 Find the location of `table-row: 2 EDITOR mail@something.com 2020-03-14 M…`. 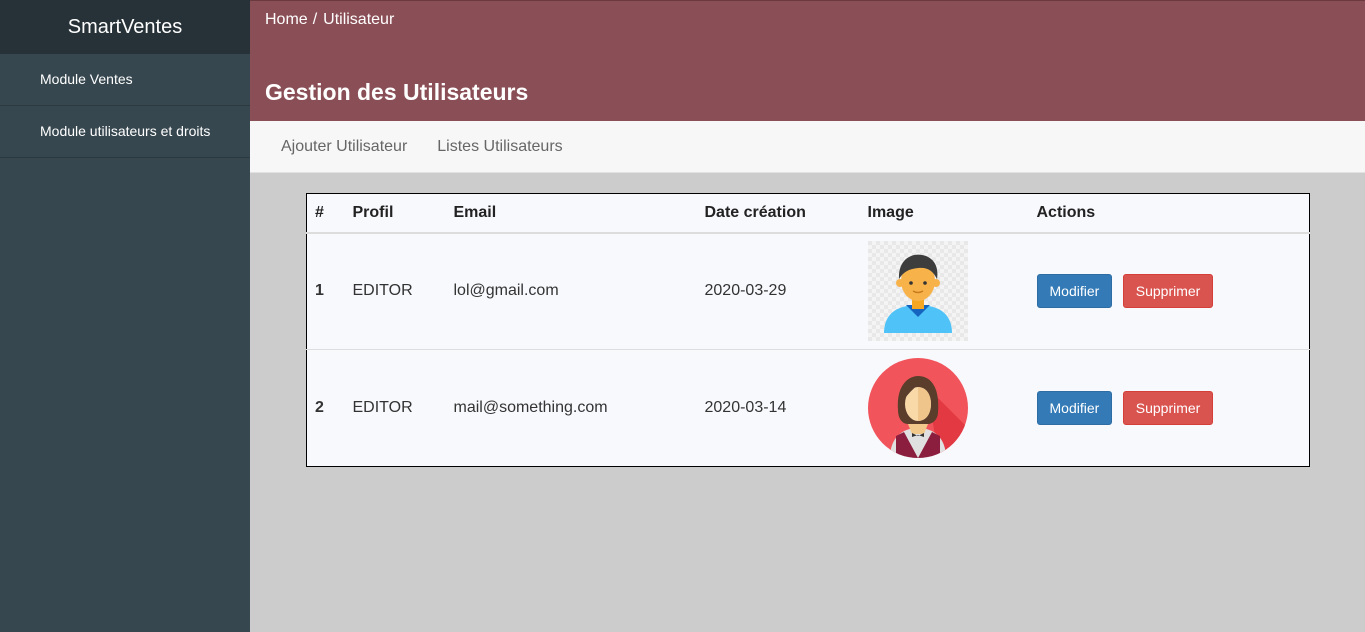

table-row: 2 EDITOR mail@something.com 2020-03-14 M… is located at coordinates (808, 408).